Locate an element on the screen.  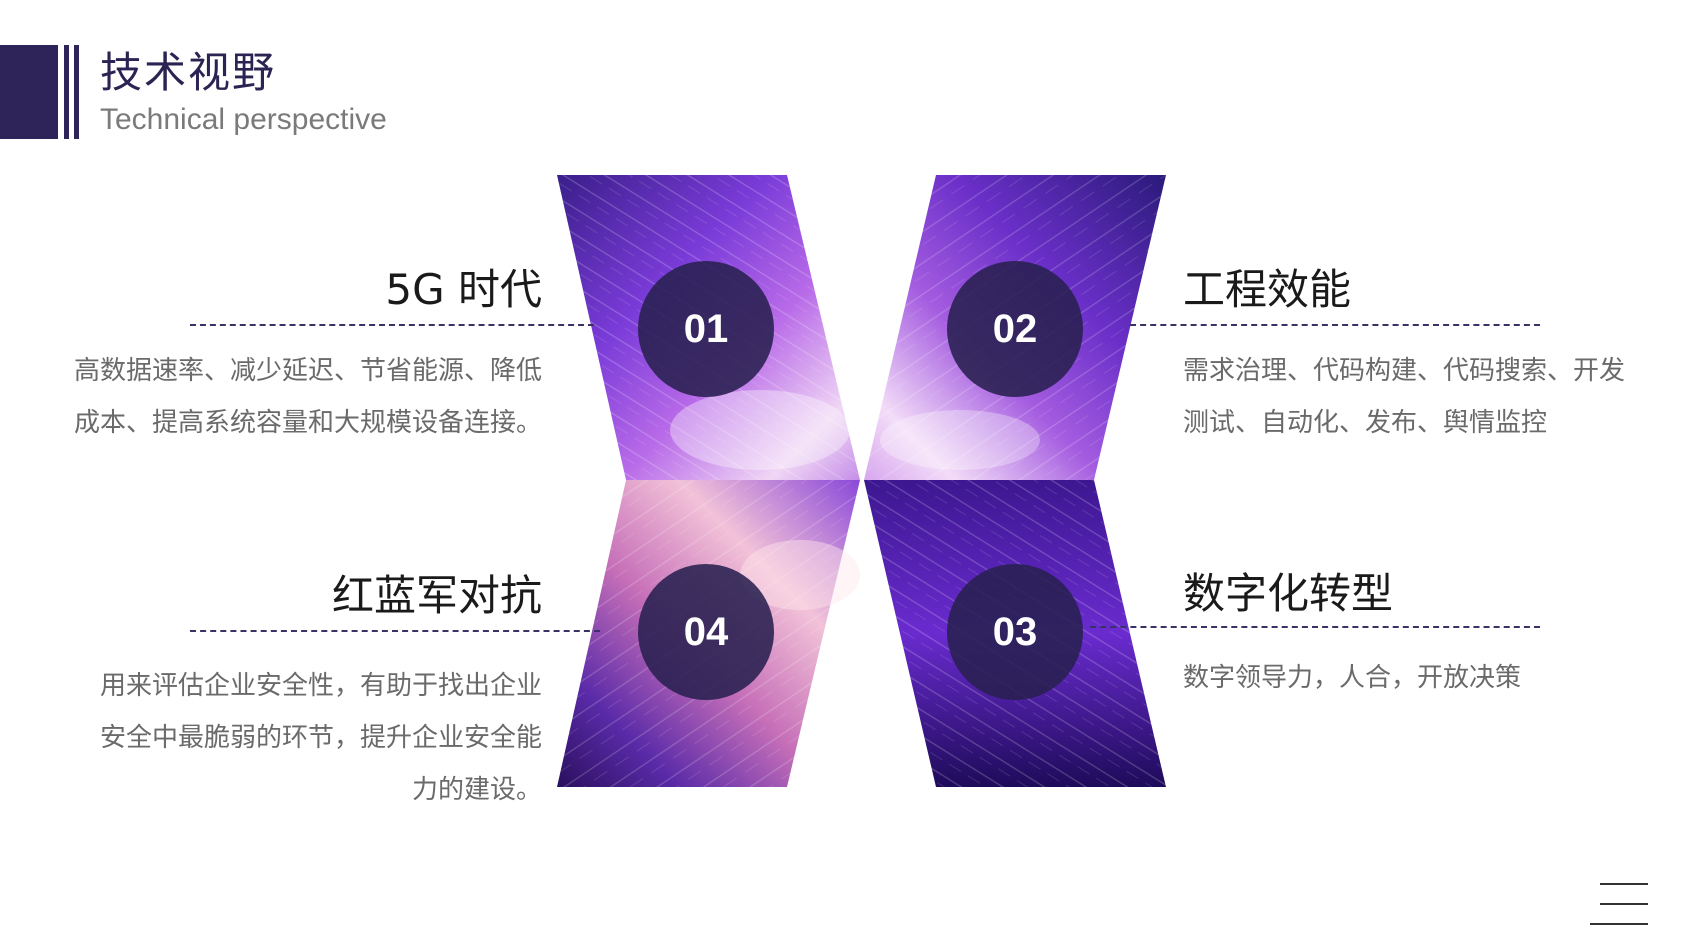
number-circle-03: 03 is located at coordinates (1015, 632).